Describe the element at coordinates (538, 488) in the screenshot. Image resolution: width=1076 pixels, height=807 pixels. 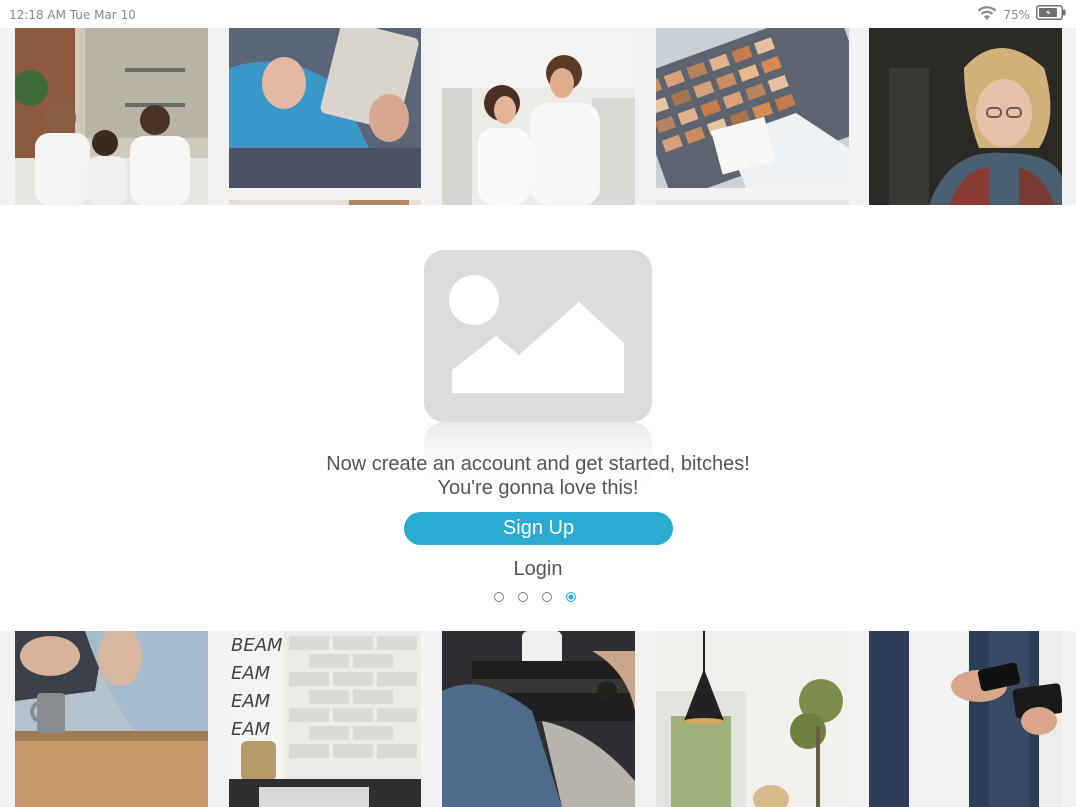
I see `message-line-2: You're gonna love this!` at that location.